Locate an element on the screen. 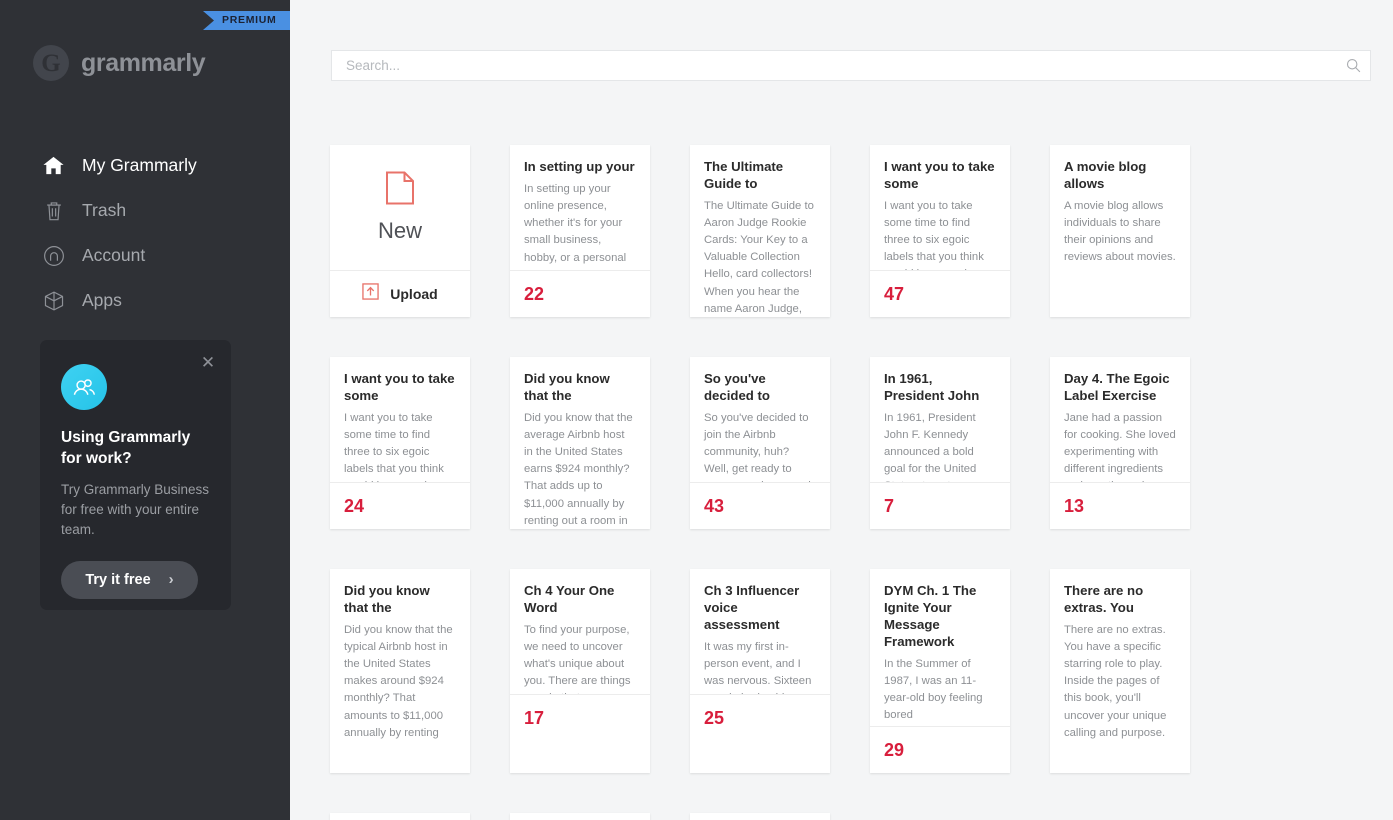  sidebar-item-trash: Trash is located at coordinates (145, 210).